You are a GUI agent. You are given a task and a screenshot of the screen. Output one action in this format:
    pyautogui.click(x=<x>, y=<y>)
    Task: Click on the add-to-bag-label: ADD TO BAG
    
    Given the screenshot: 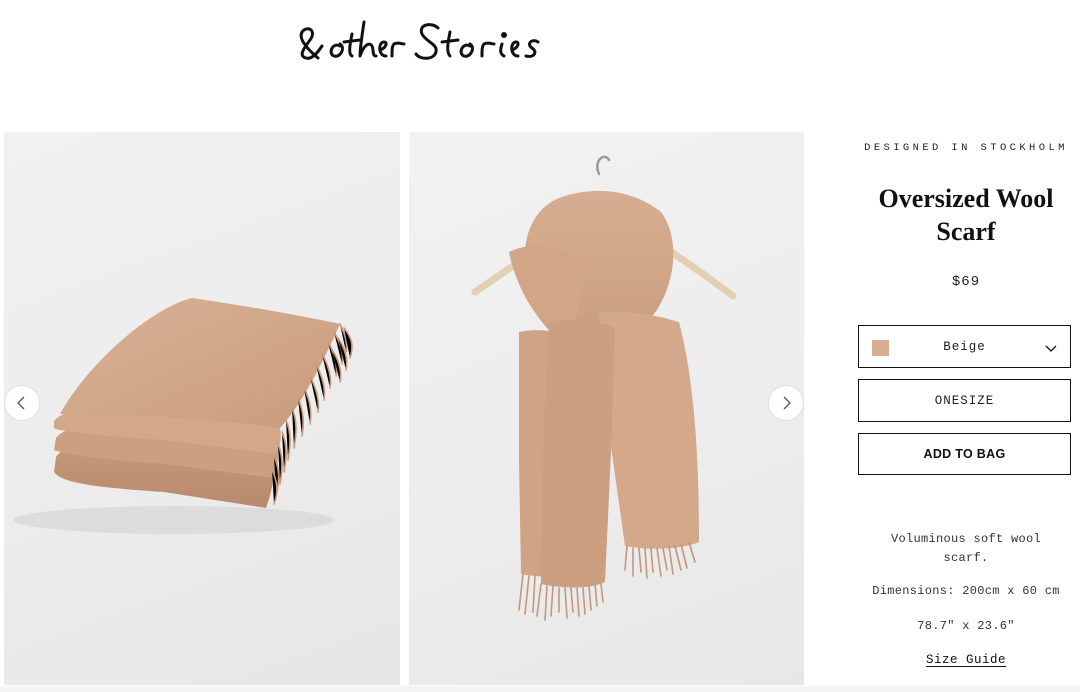 What is the action you would take?
    pyautogui.click(x=964, y=454)
    